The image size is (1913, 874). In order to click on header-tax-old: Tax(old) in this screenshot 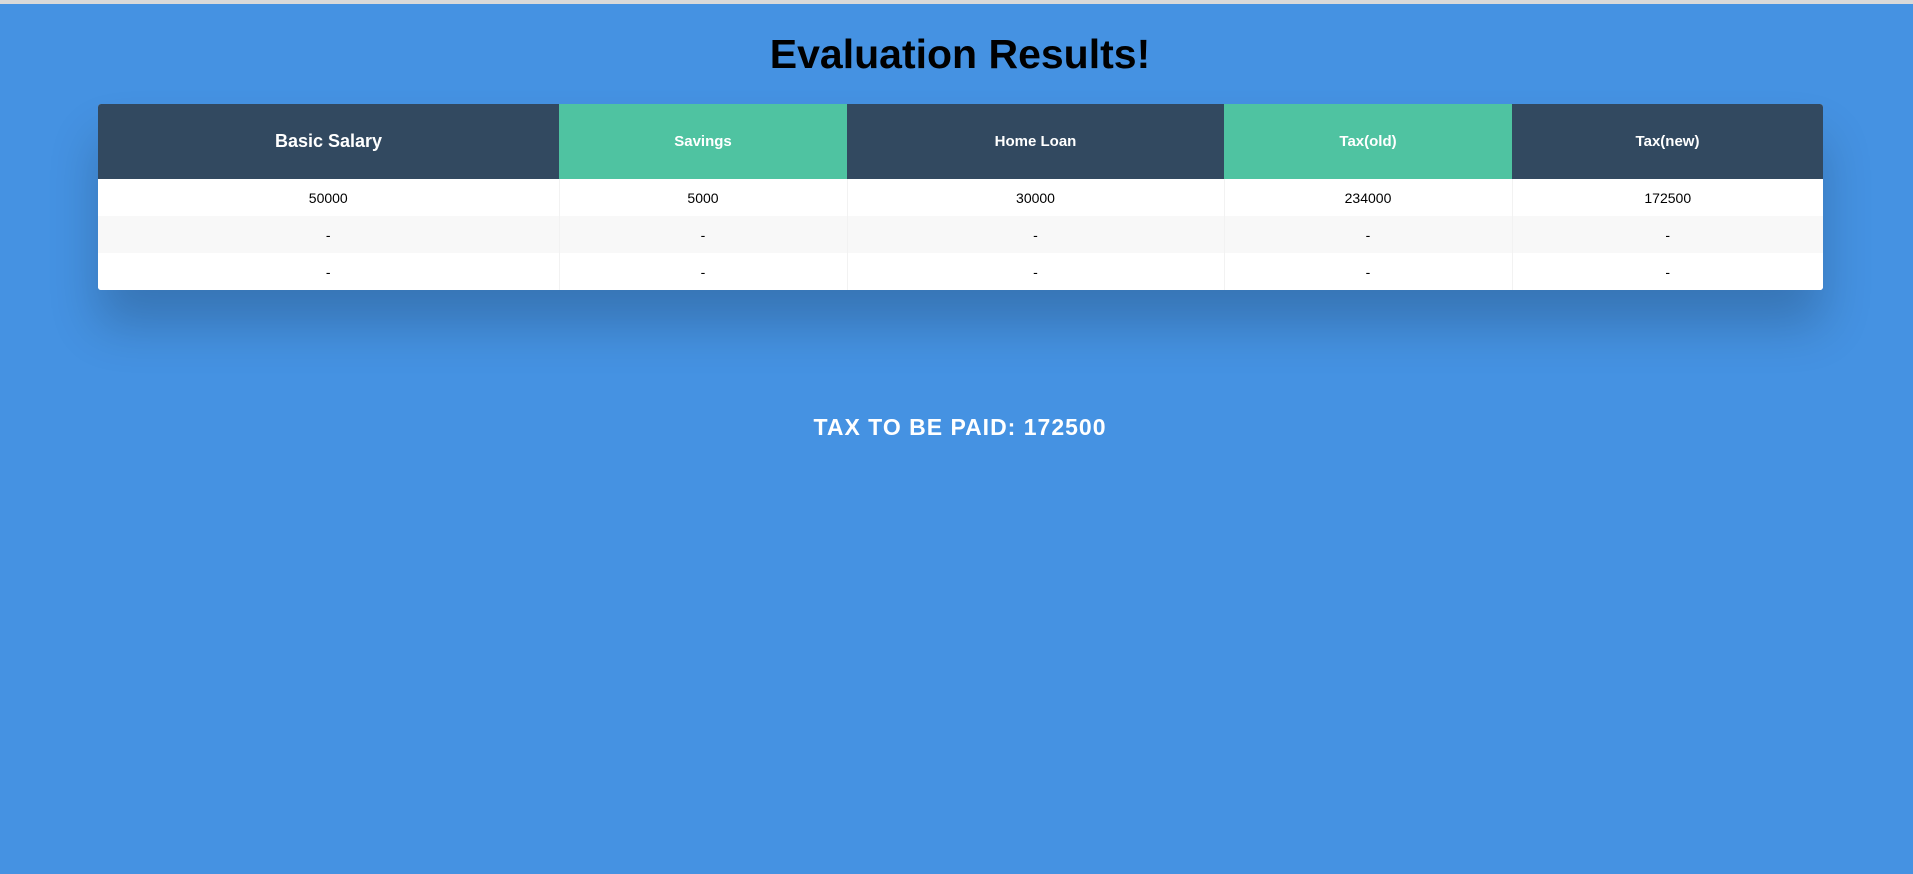, I will do `click(1368, 141)`.